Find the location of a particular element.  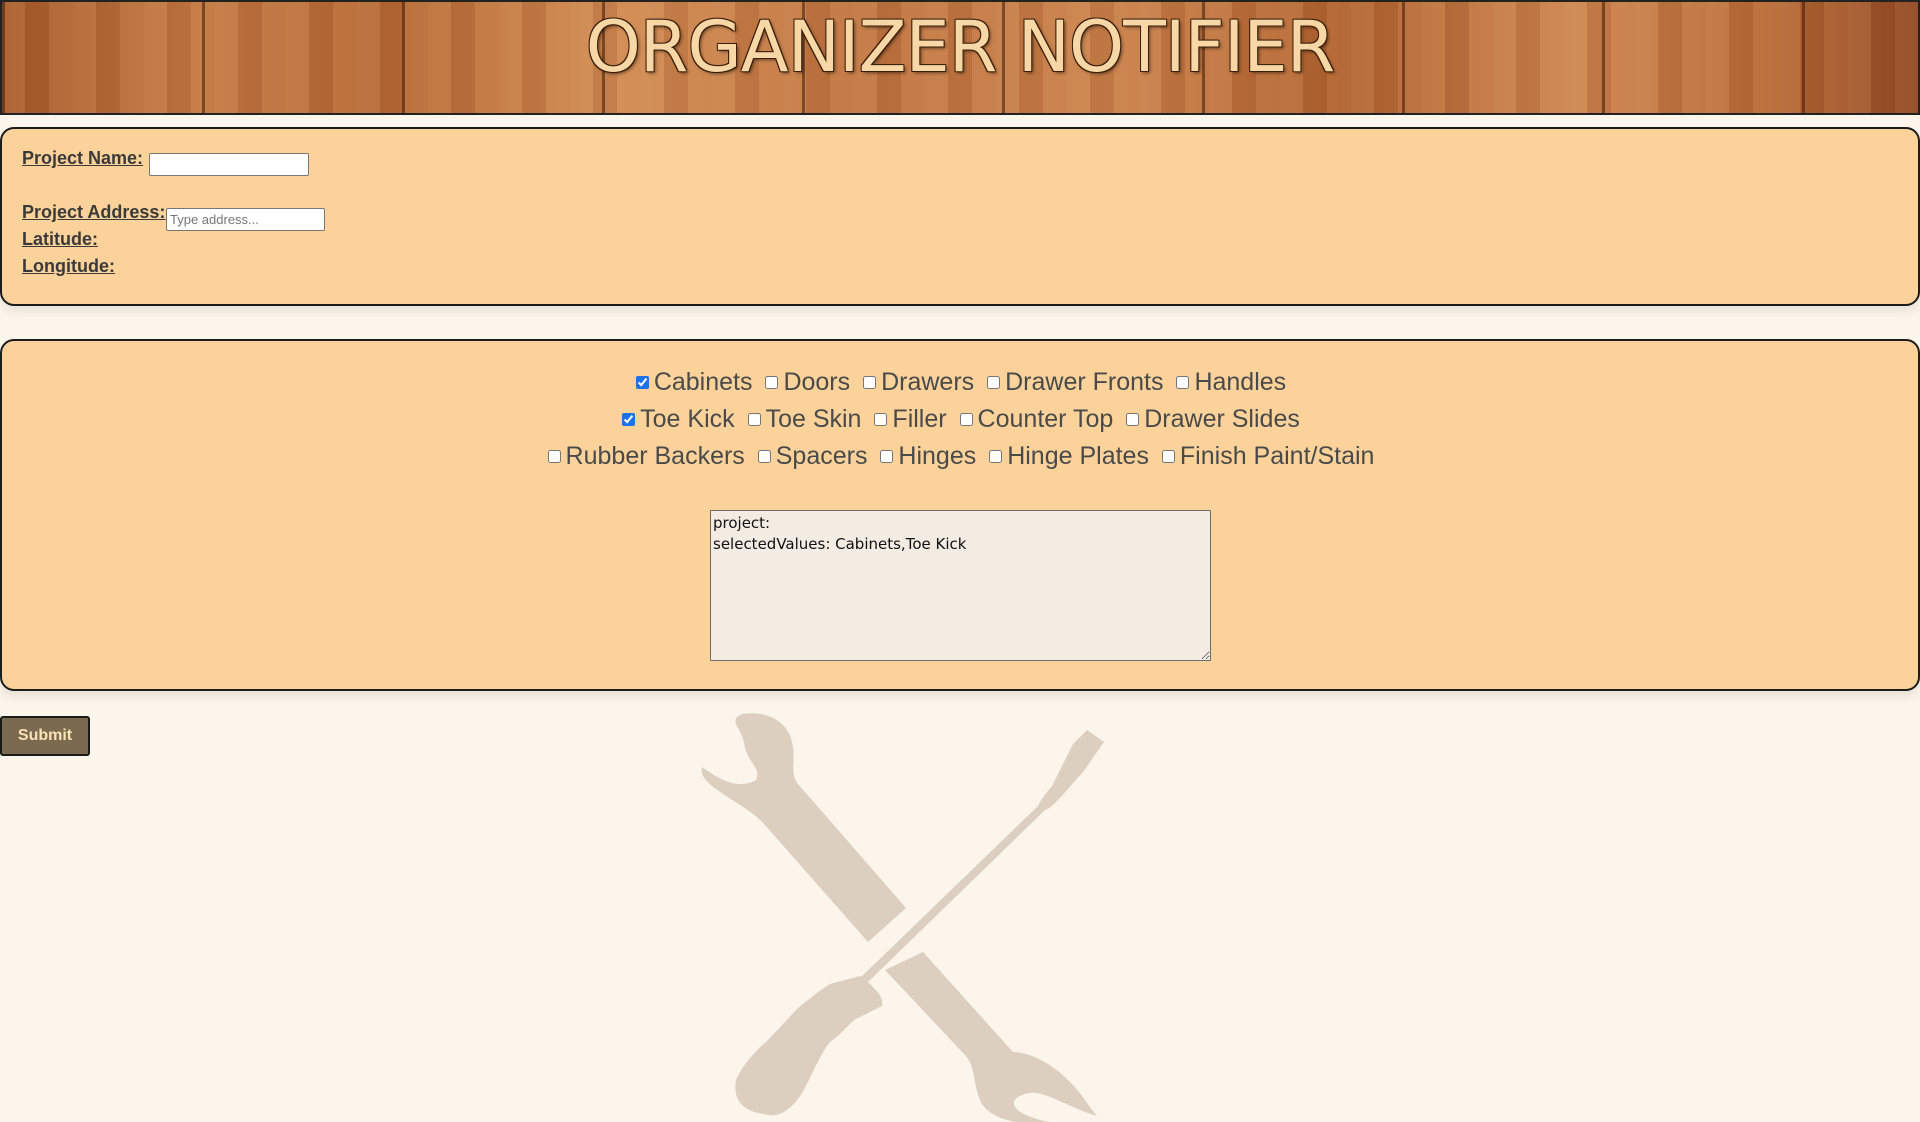

checkbox-drawers is located at coordinates (870, 382).